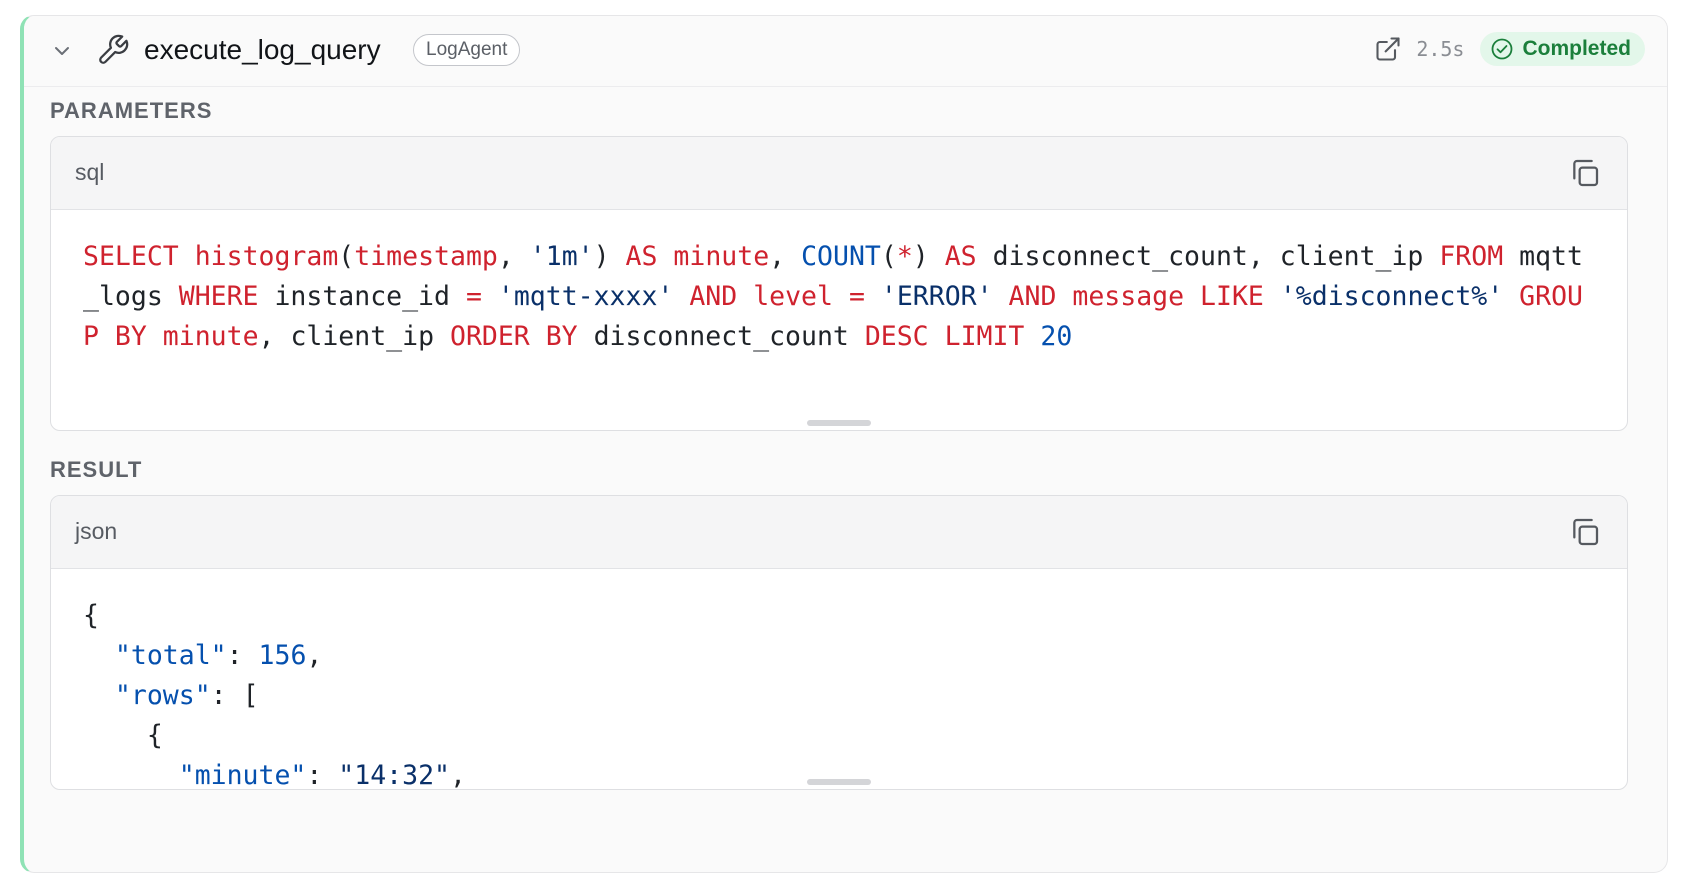  What do you see at coordinates (839, 532) in the screenshot?
I see `code-block-header: json` at bounding box center [839, 532].